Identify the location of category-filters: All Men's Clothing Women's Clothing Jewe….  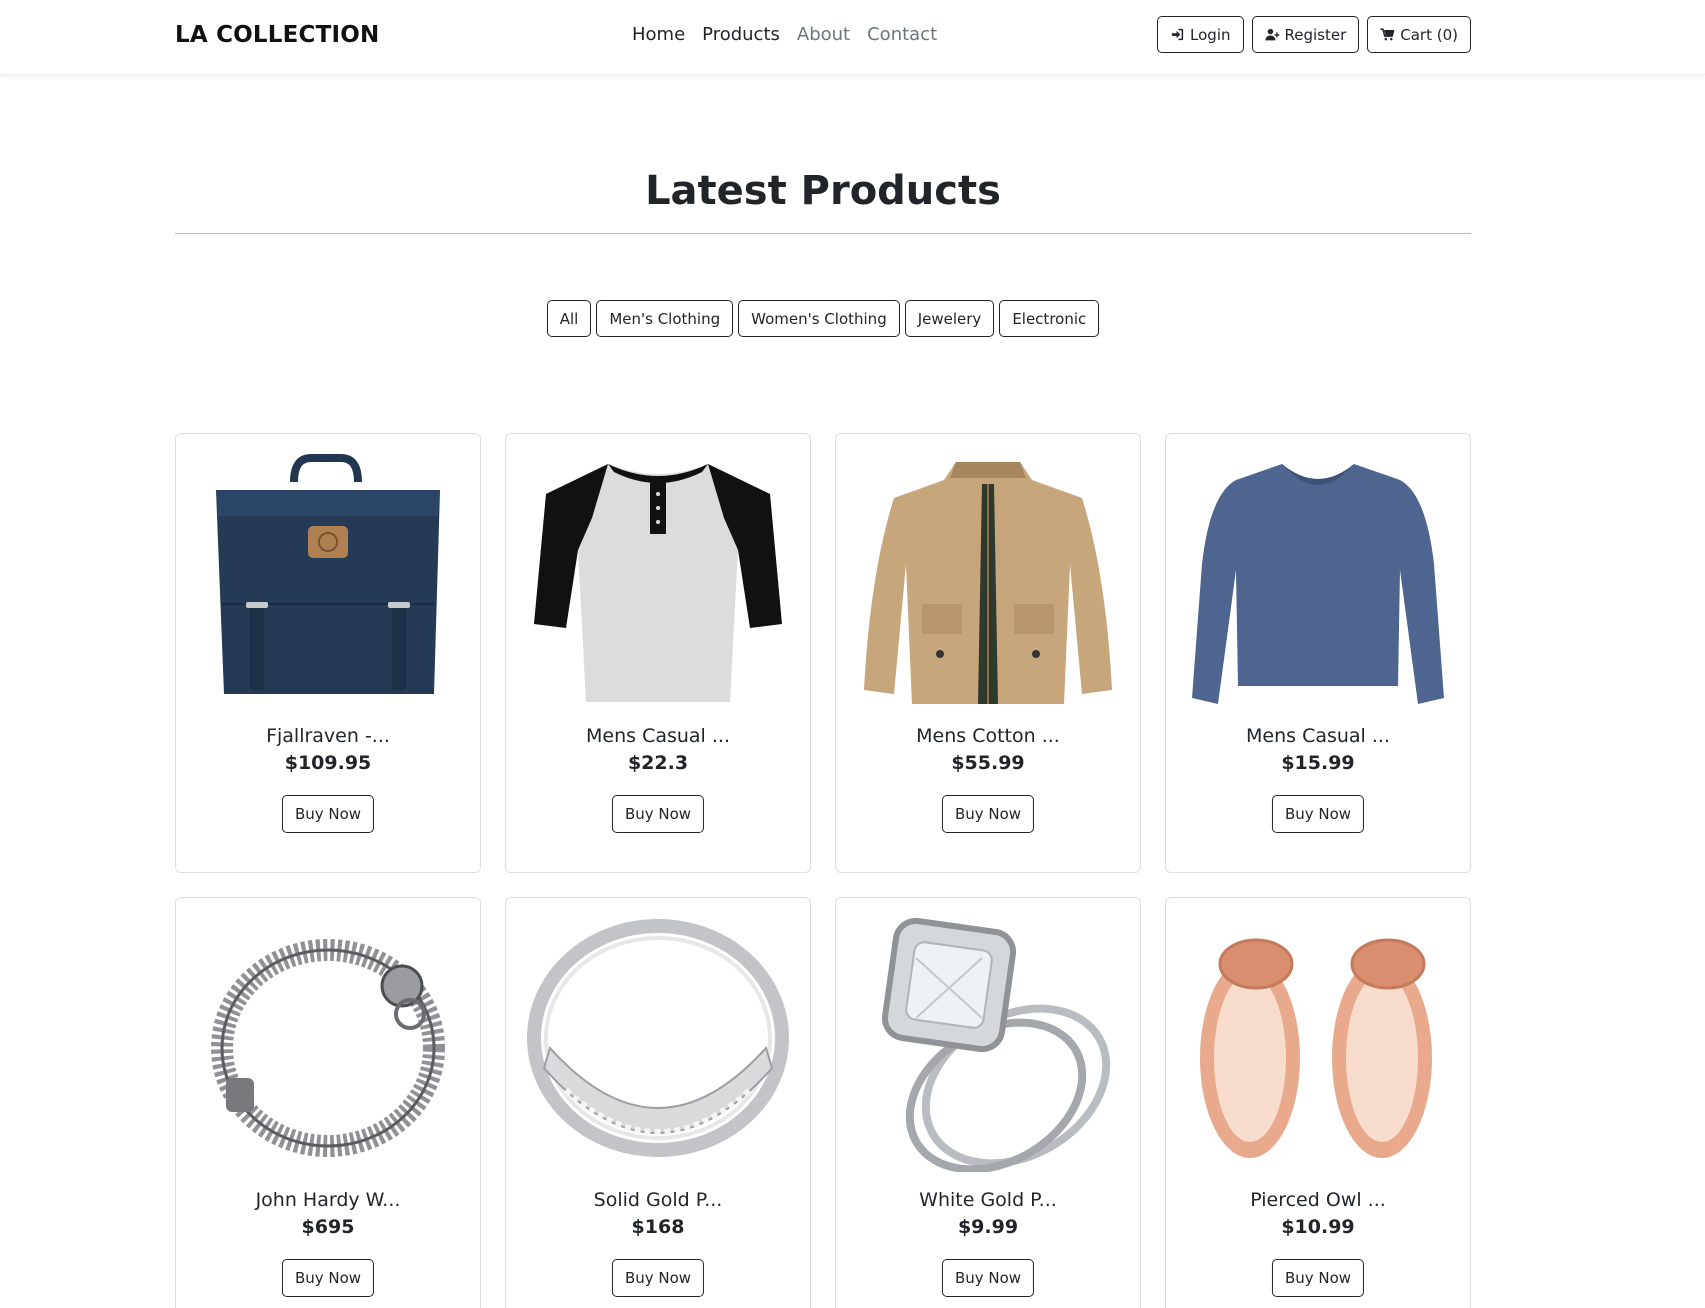
(823, 318).